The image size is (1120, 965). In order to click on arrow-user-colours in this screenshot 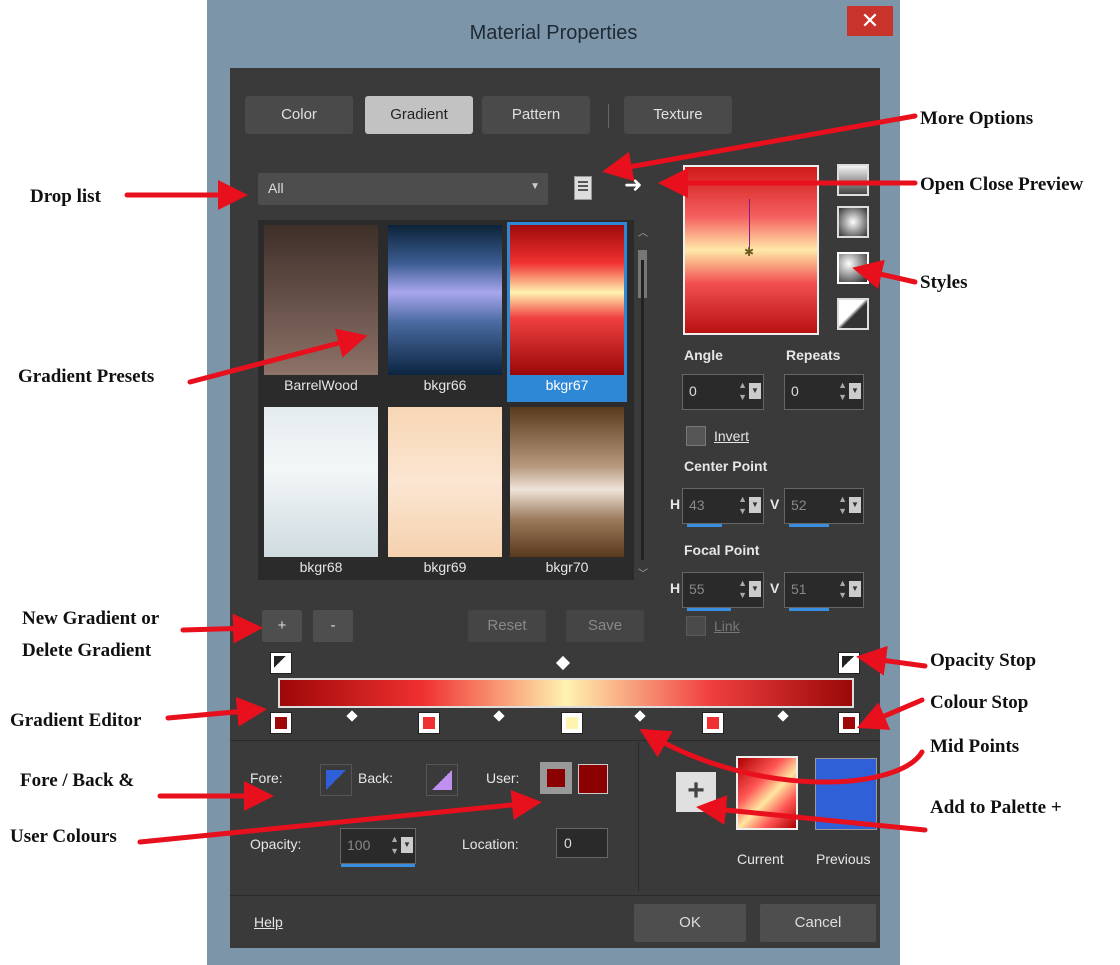, I will do `click(339, 817)`.